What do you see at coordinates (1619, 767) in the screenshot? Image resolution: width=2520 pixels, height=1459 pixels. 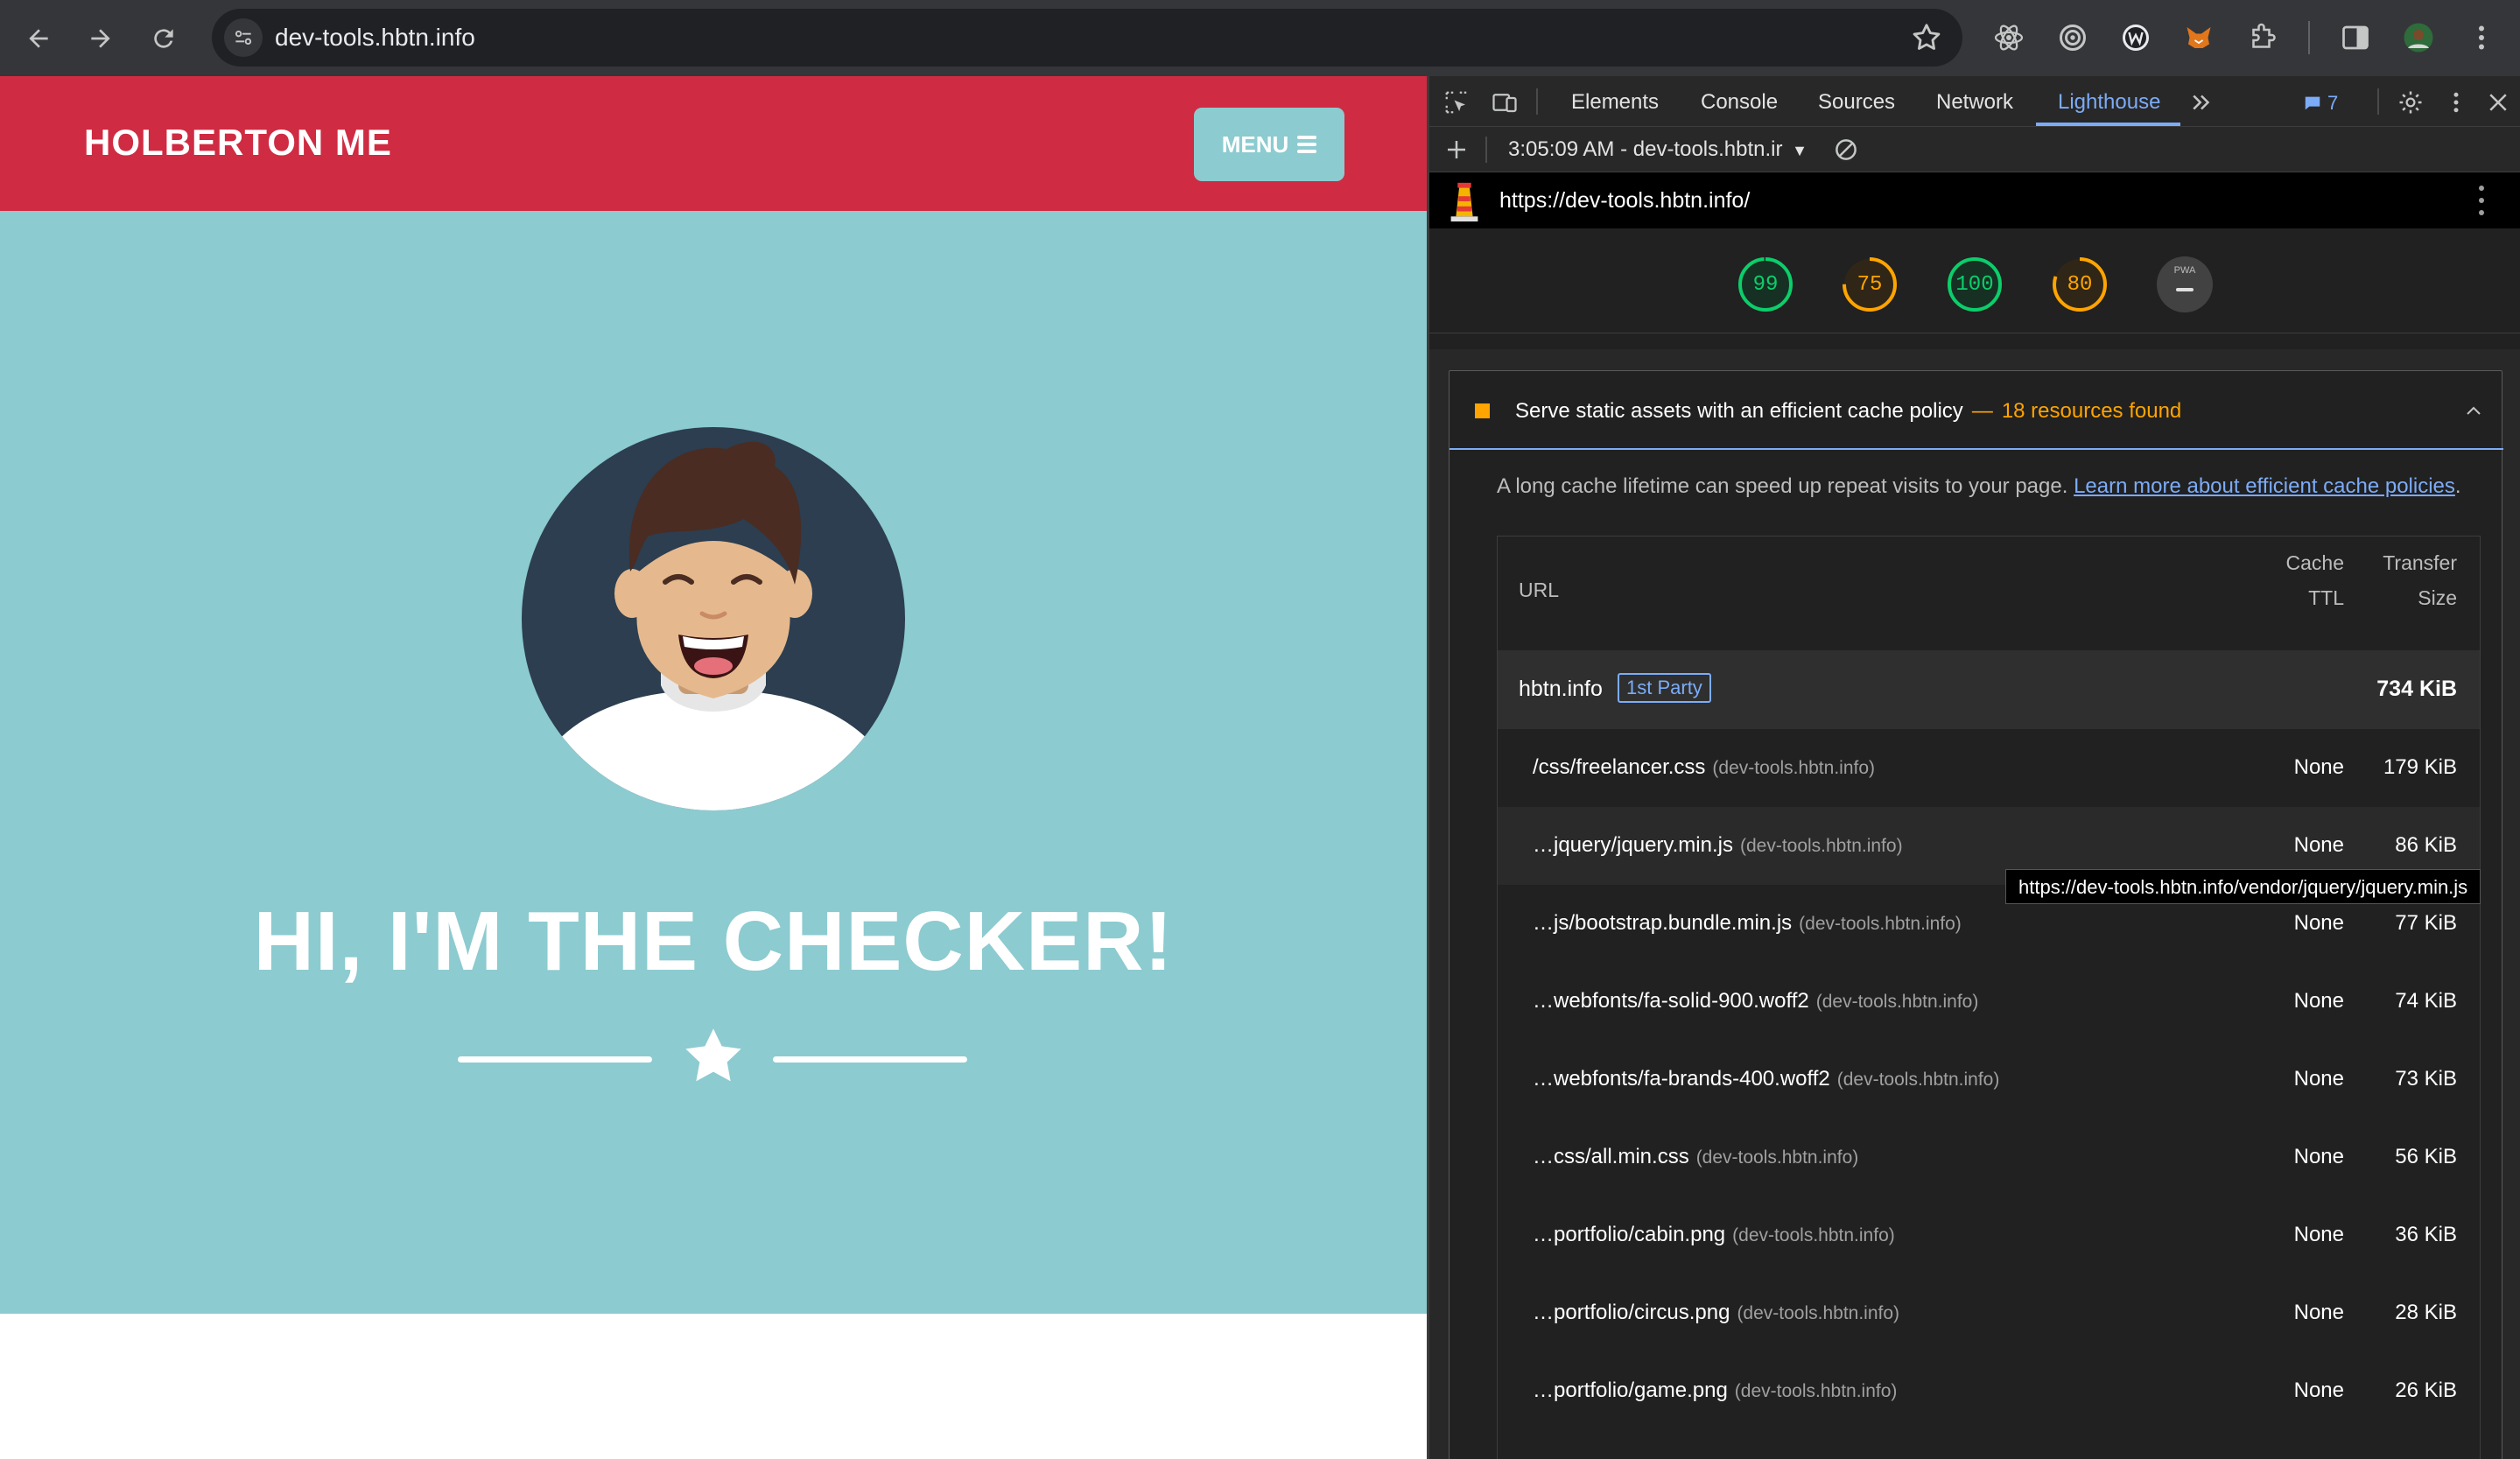 I see `row-url: /css/freelancer.css` at bounding box center [1619, 767].